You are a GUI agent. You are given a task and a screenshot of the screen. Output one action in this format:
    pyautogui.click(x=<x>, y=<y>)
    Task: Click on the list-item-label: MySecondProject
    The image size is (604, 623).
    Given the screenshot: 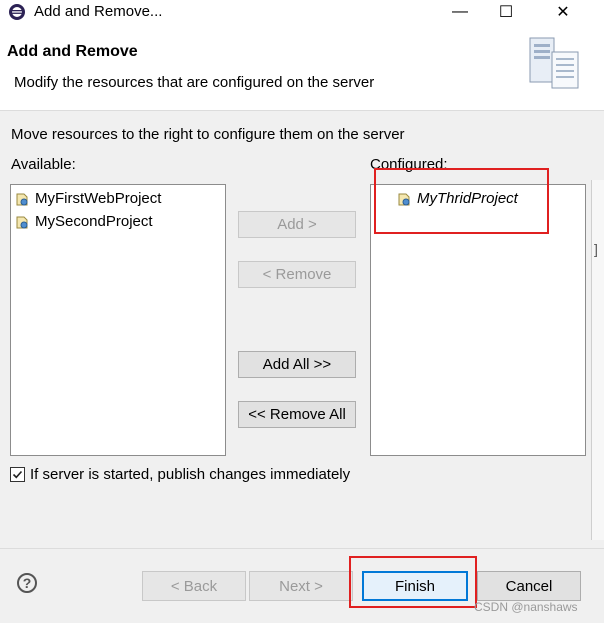 What is the action you would take?
    pyautogui.click(x=94, y=221)
    